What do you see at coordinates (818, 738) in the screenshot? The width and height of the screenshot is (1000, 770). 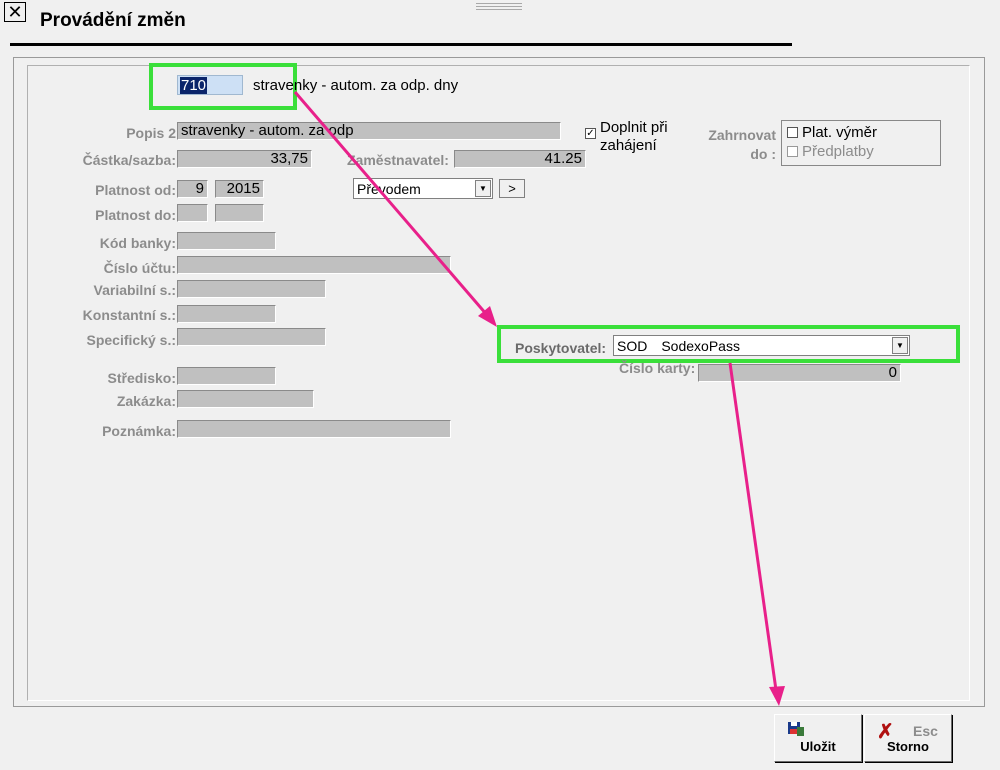 I see `save-button: Uložit` at bounding box center [818, 738].